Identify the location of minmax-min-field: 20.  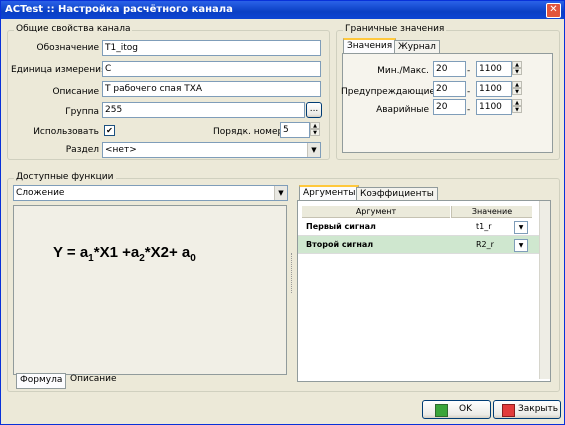
(449, 69).